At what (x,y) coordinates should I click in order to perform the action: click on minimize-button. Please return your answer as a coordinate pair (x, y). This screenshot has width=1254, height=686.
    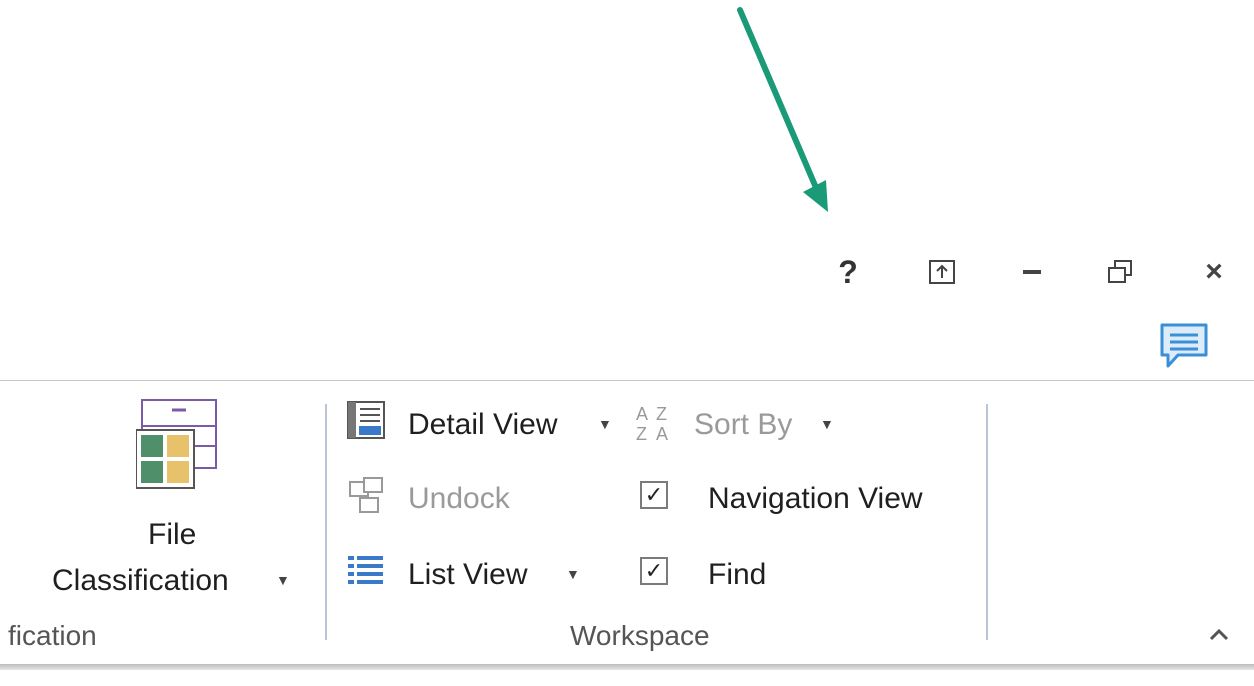
    Looking at the image, I should click on (1032, 272).